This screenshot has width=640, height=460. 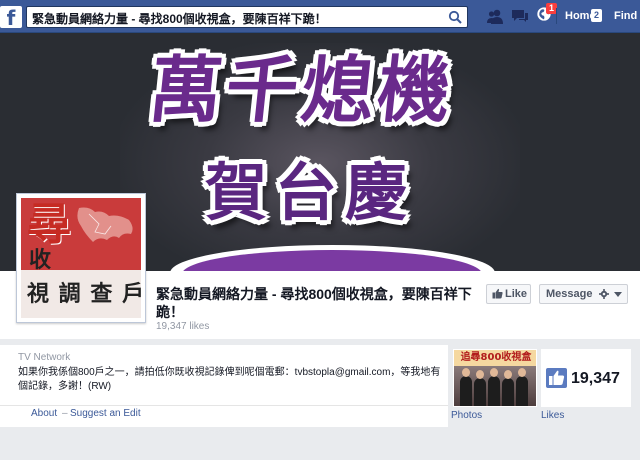 What do you see at coordinates (105, 413) in the screenshot?
I see `suggest-edit-link: Suggest an Edit` at bounding box center [105, 413].